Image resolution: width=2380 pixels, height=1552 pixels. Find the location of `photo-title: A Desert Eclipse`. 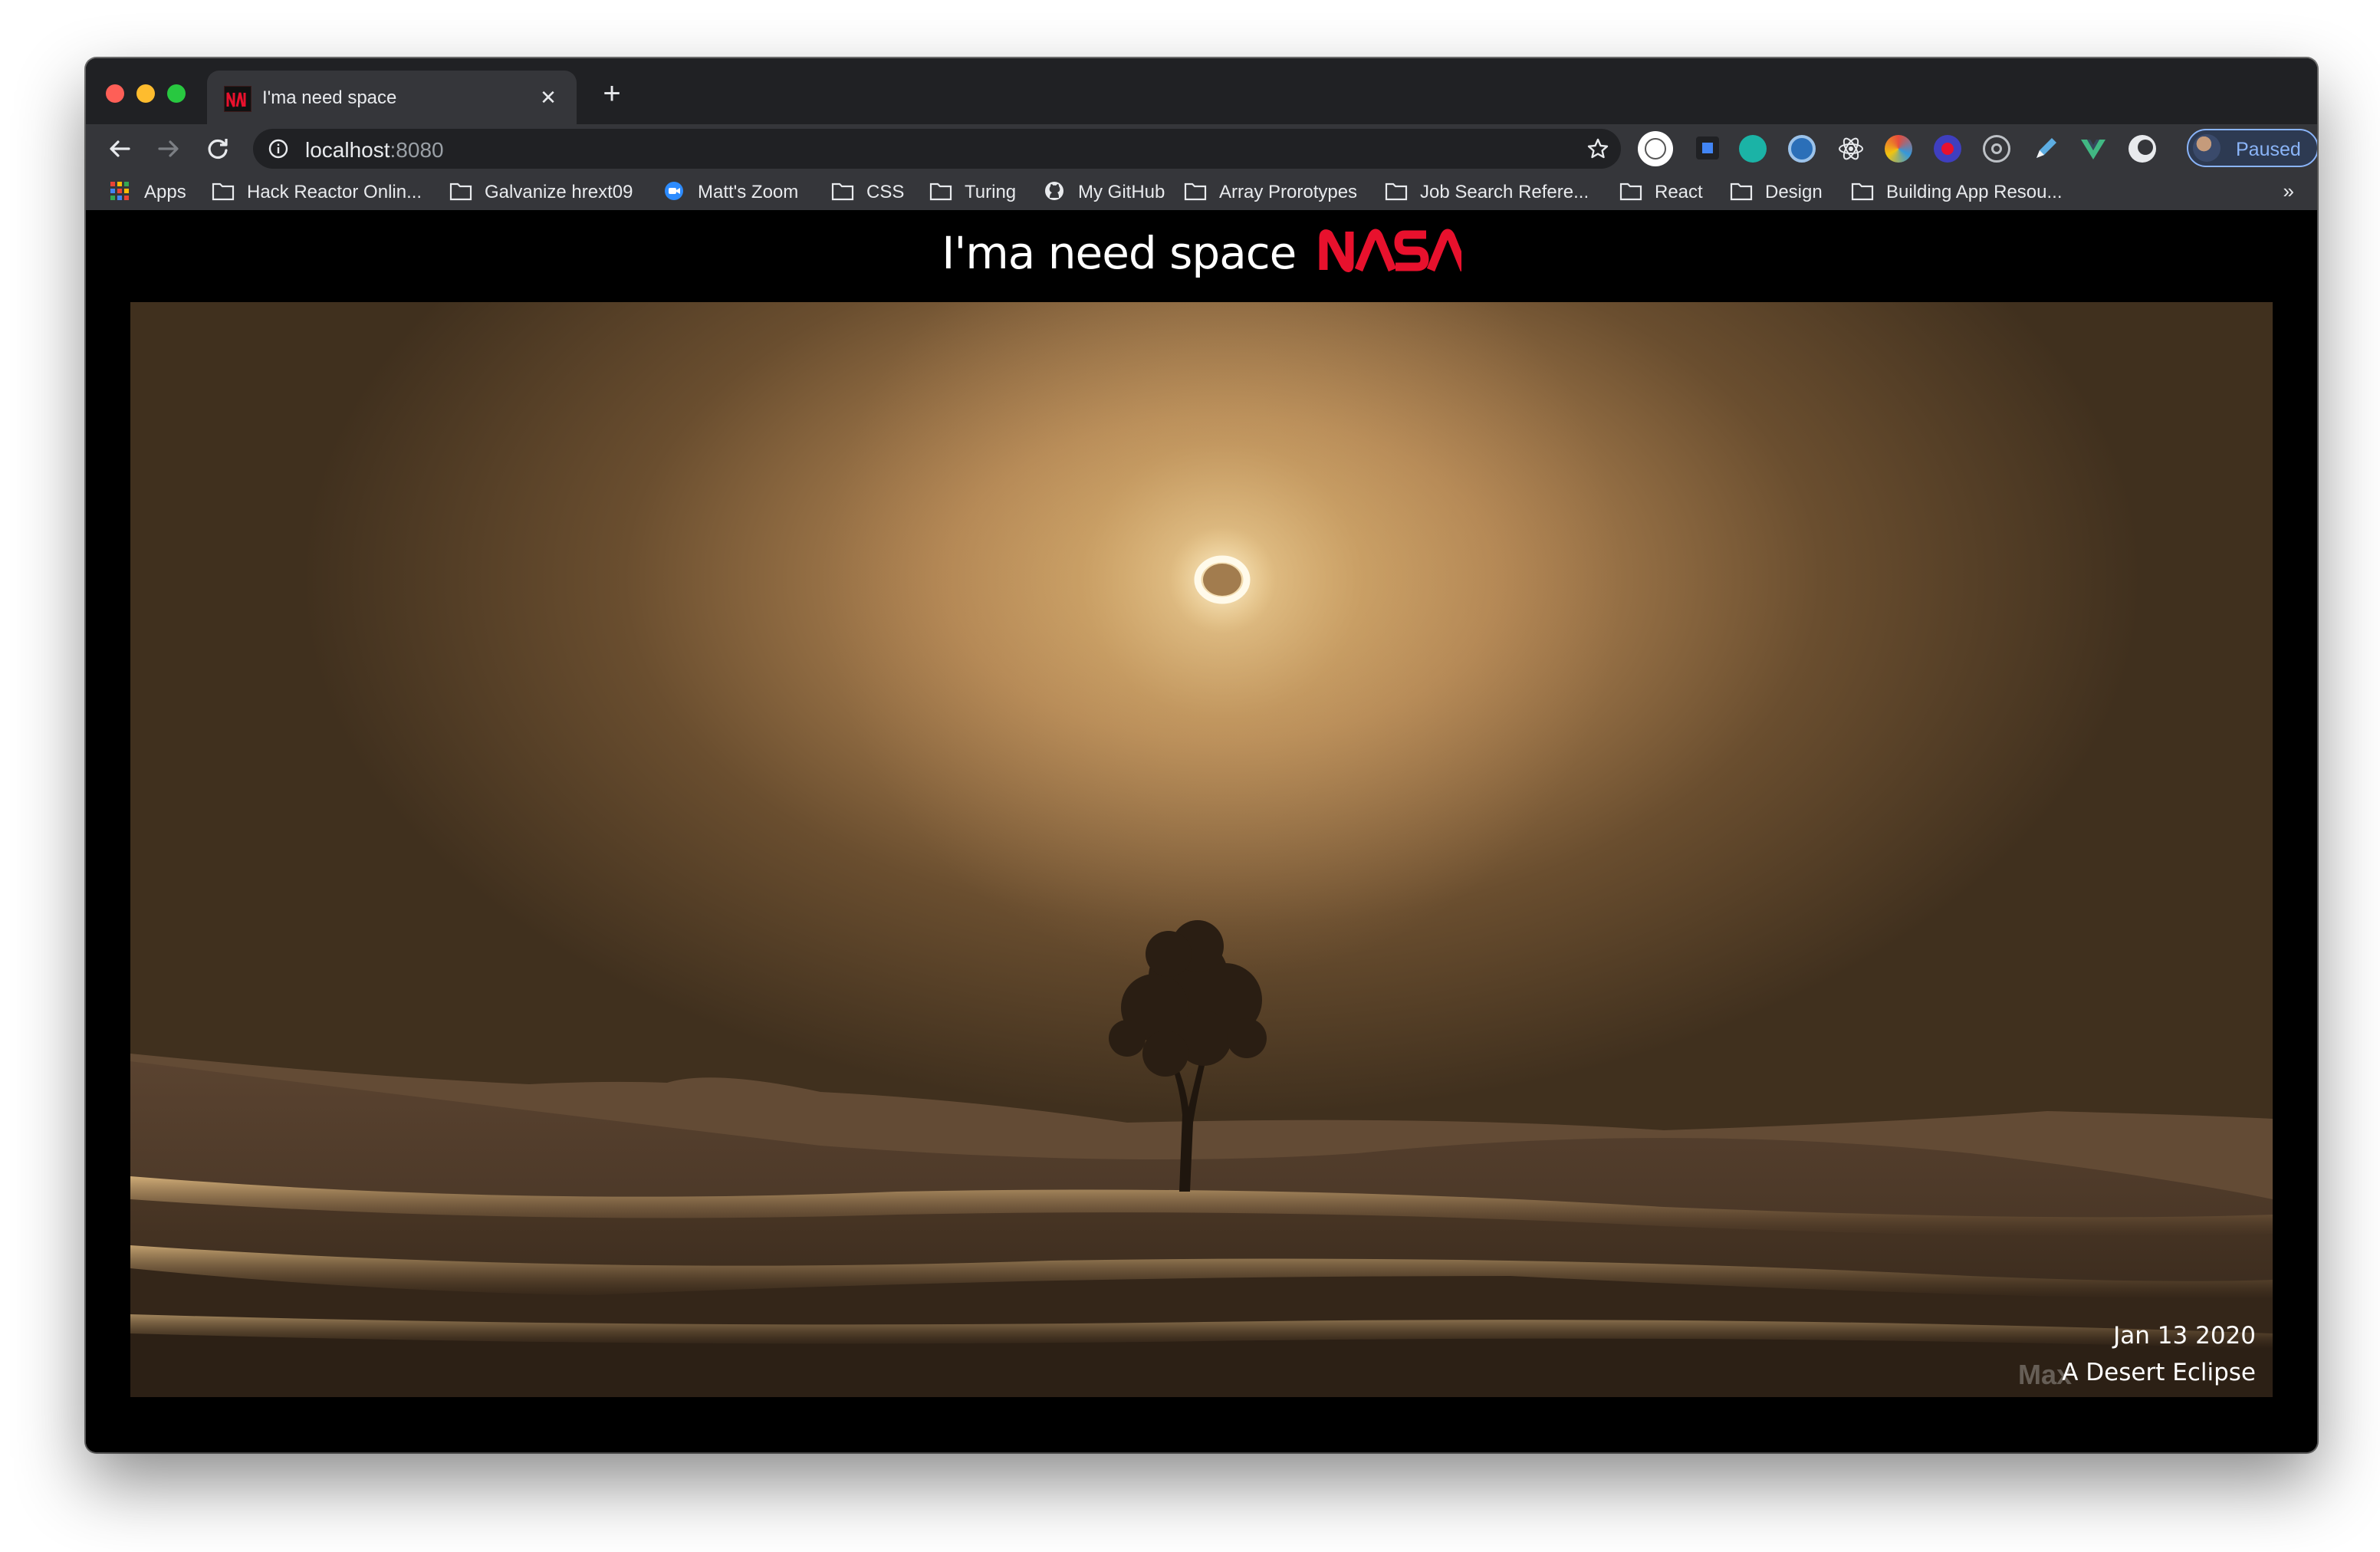

photo-title: A Desert Eclipse is located at coordinates (2159, 1372).